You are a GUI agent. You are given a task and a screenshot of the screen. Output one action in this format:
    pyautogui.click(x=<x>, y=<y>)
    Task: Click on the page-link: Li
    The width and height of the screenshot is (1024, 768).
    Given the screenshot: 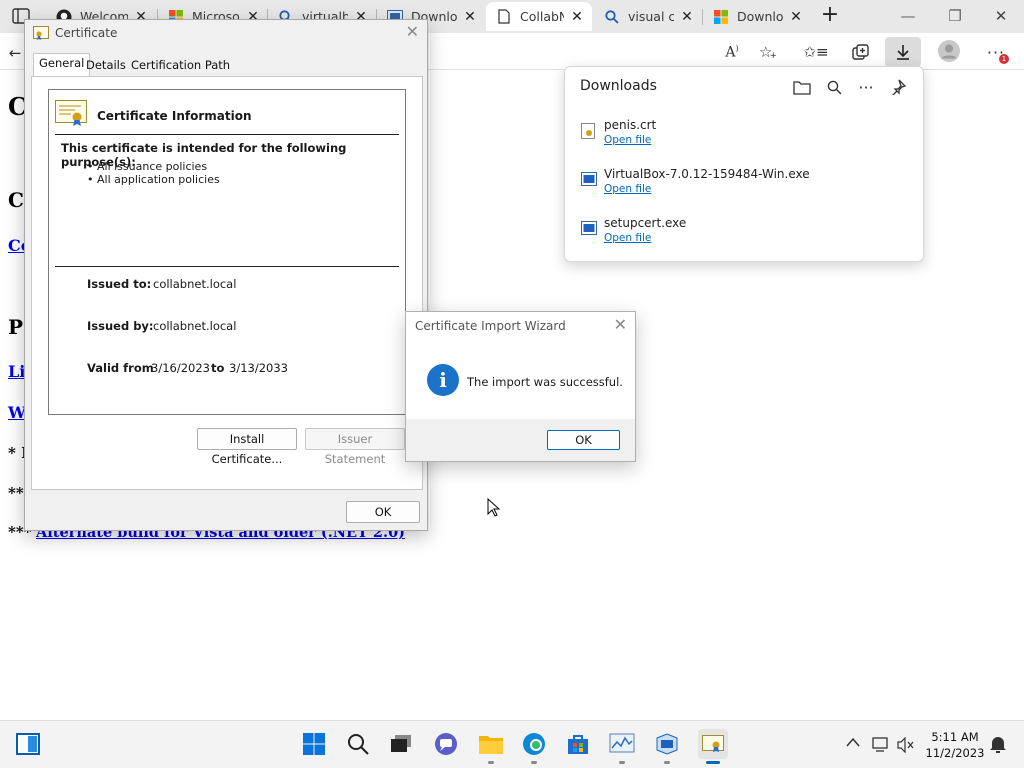 What is the action you would take?
    pyautogui.click(x=16, y=371)
    